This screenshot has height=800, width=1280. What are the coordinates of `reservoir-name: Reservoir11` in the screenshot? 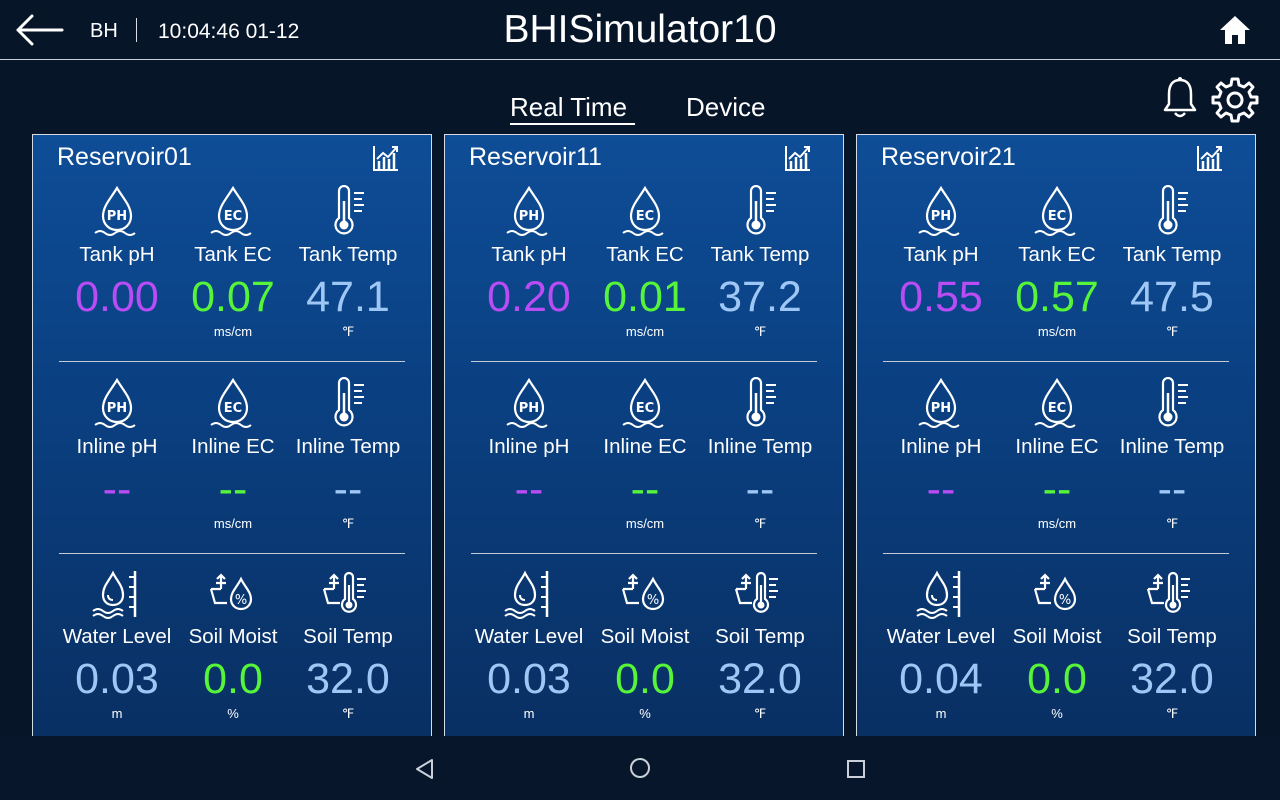 It's located at (535, 157).